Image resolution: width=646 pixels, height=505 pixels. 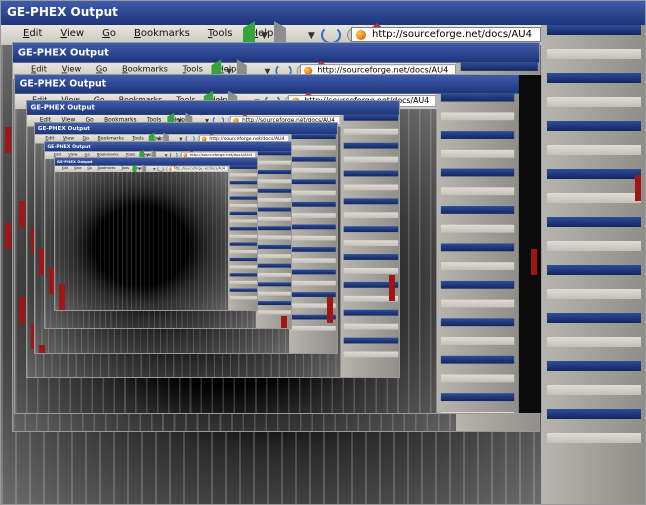 What do you see at coordinates (141, 241) in the screenshot?
I see `recursive-tunnel` at bounding box center [141, 241].